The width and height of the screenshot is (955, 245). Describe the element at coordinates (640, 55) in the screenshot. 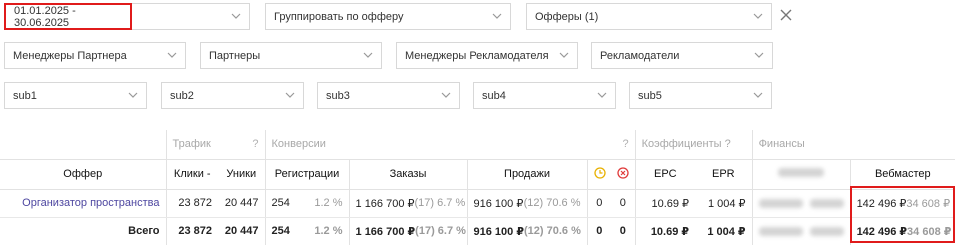

I see `advertisers-label: Рекламодатели` at that location.